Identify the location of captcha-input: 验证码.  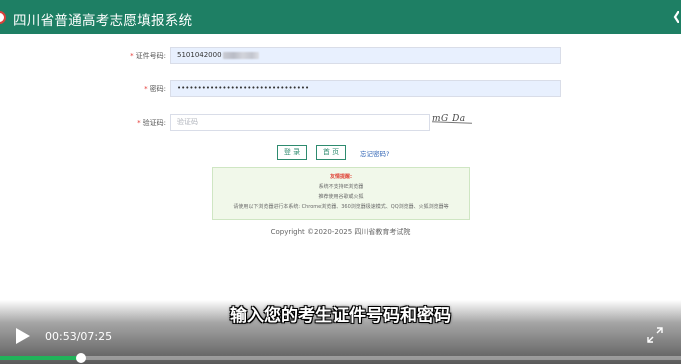
(300, 122).